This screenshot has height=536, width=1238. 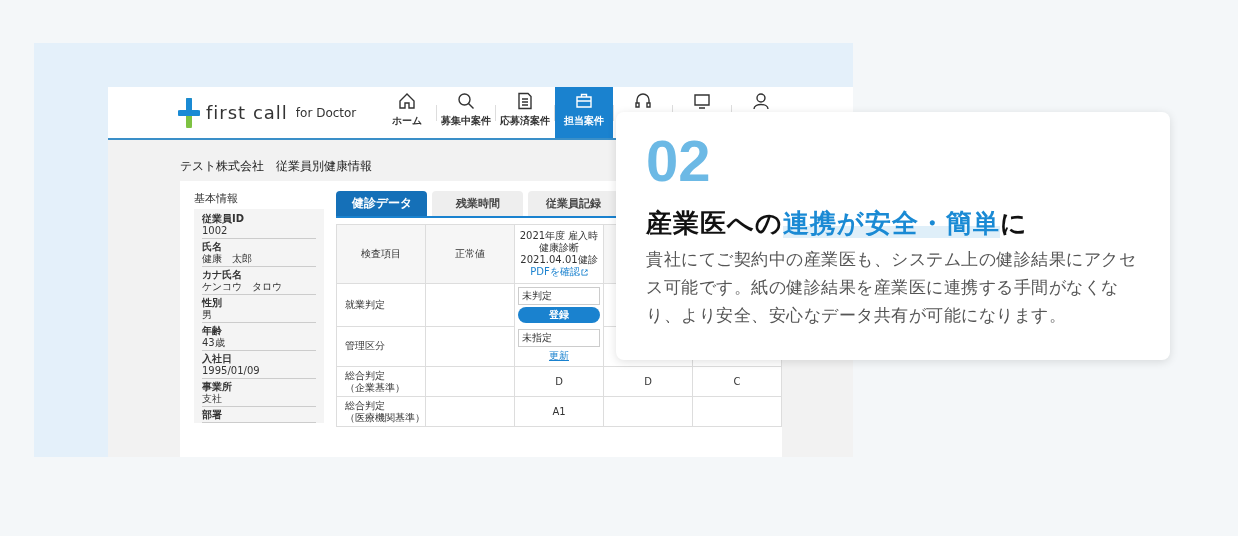 I want to click on field-label: 入社日, so click(x=217, y=359).